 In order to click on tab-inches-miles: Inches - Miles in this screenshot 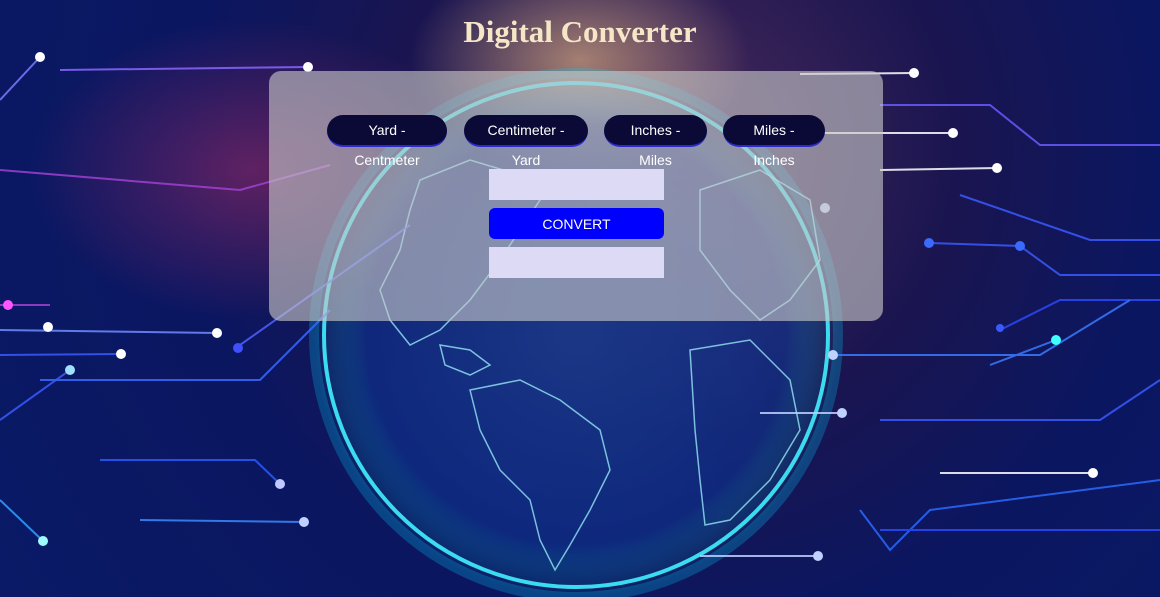, I will do `click(655, 141)`.